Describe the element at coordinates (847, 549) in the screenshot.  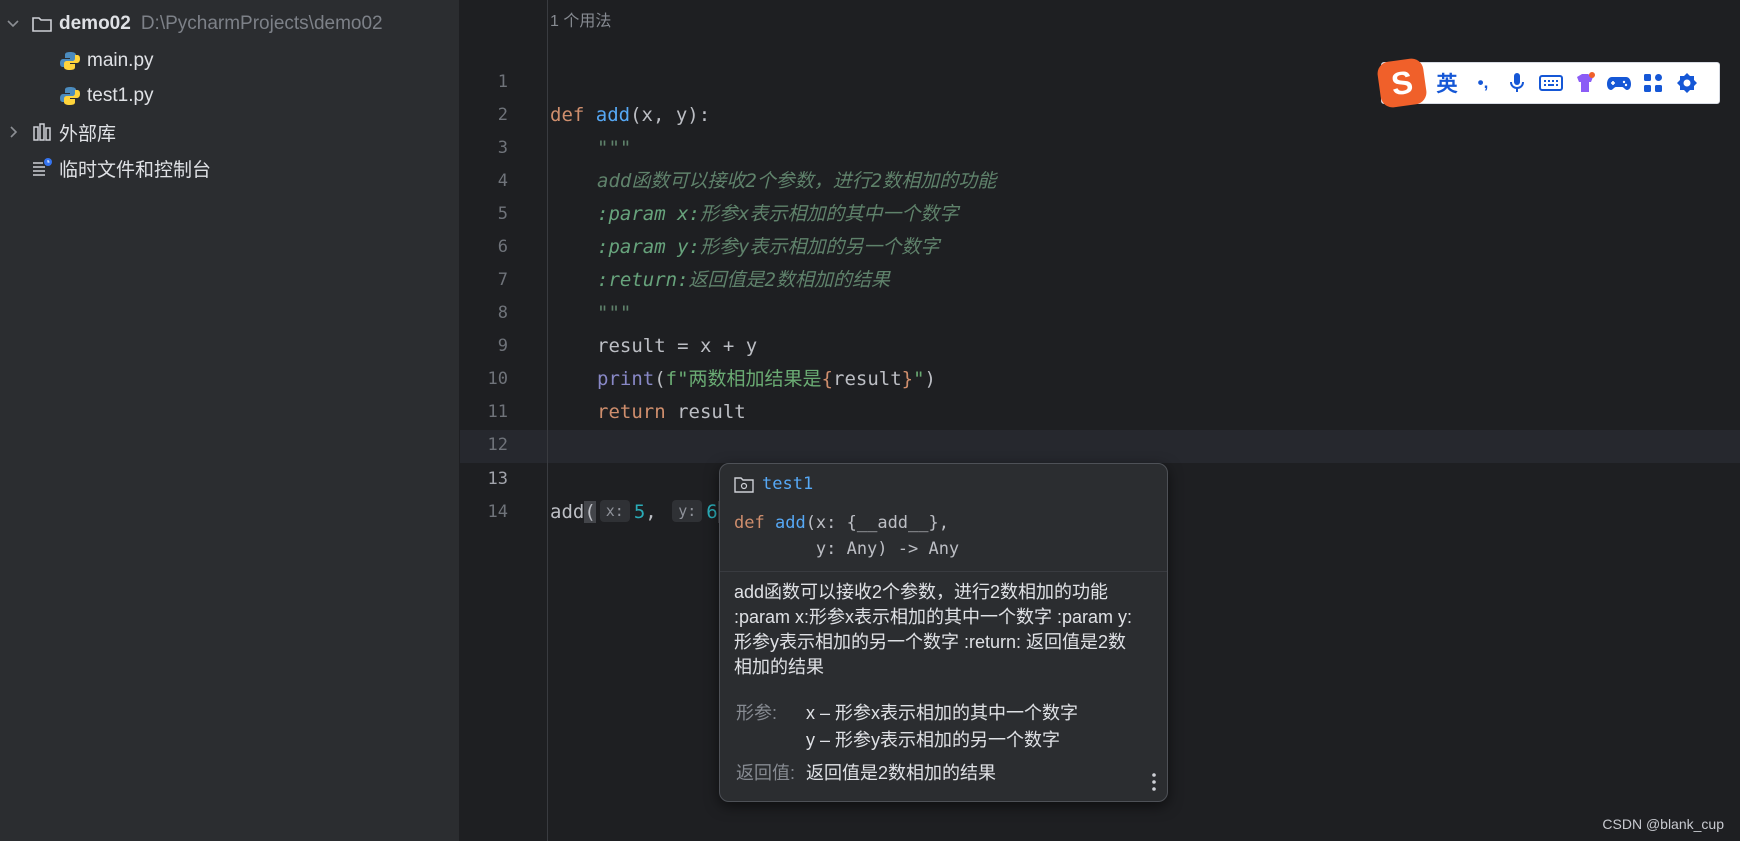
I see `signature-params-cont: y: Any) -> Any` at that location.